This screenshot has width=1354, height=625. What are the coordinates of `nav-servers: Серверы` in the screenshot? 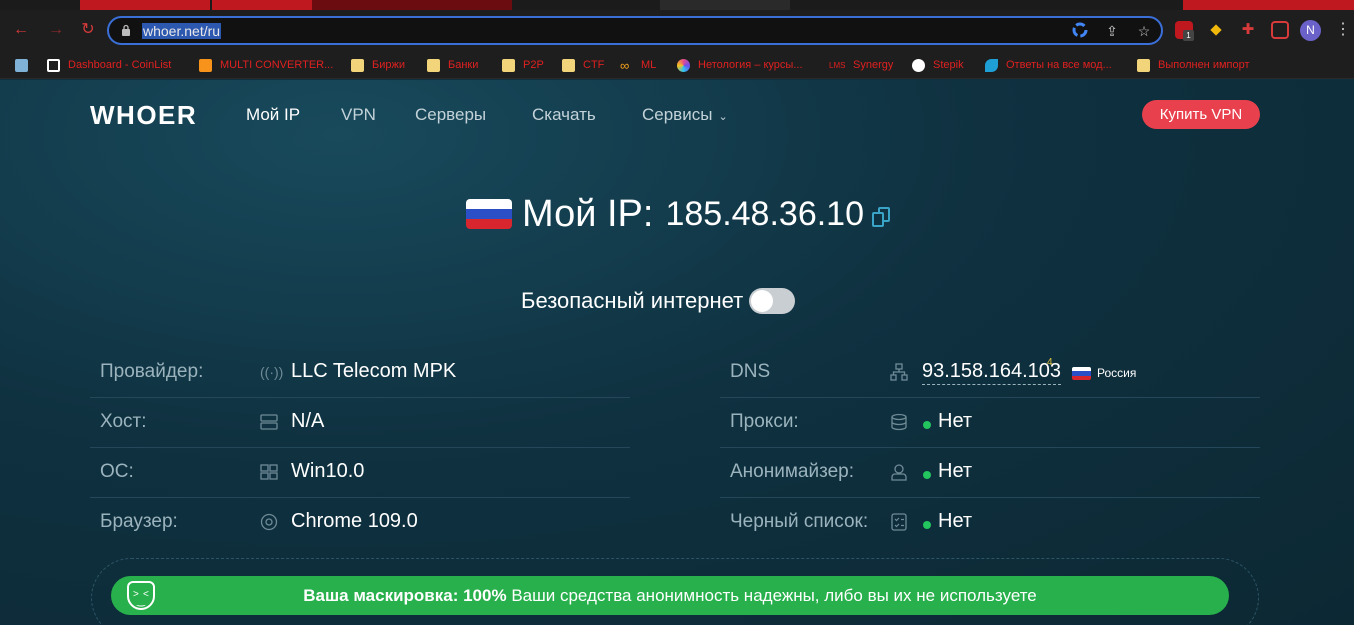 It's located at (450, 115).